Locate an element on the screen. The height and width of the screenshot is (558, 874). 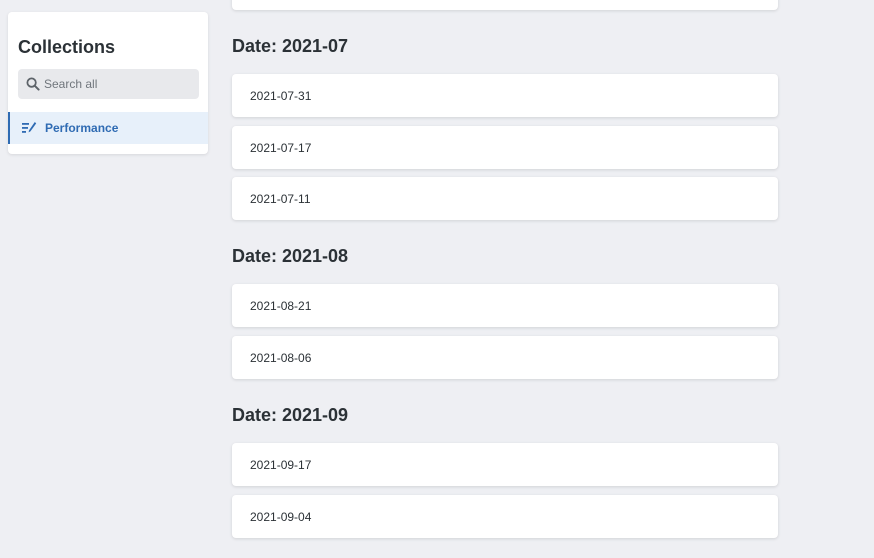
entry-date: 2021-09-17 is located at coordinates (281, 464).